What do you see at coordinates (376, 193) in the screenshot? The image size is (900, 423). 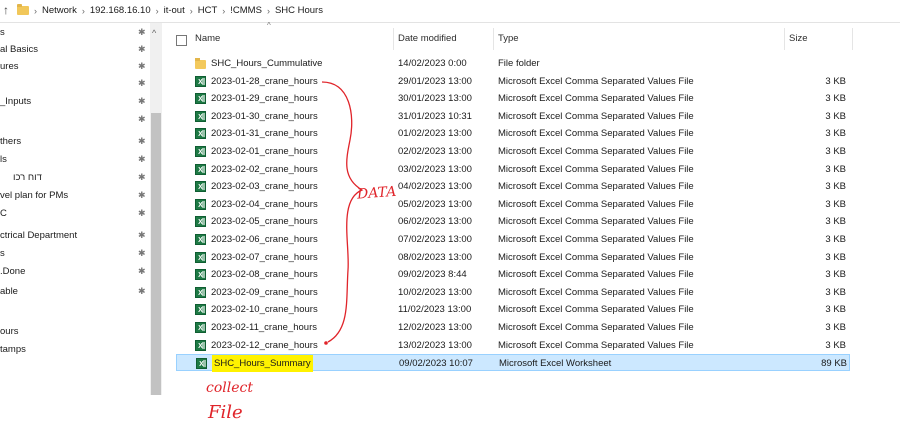 I see `data-annotation: DATA` at bounding box center [376, 193].